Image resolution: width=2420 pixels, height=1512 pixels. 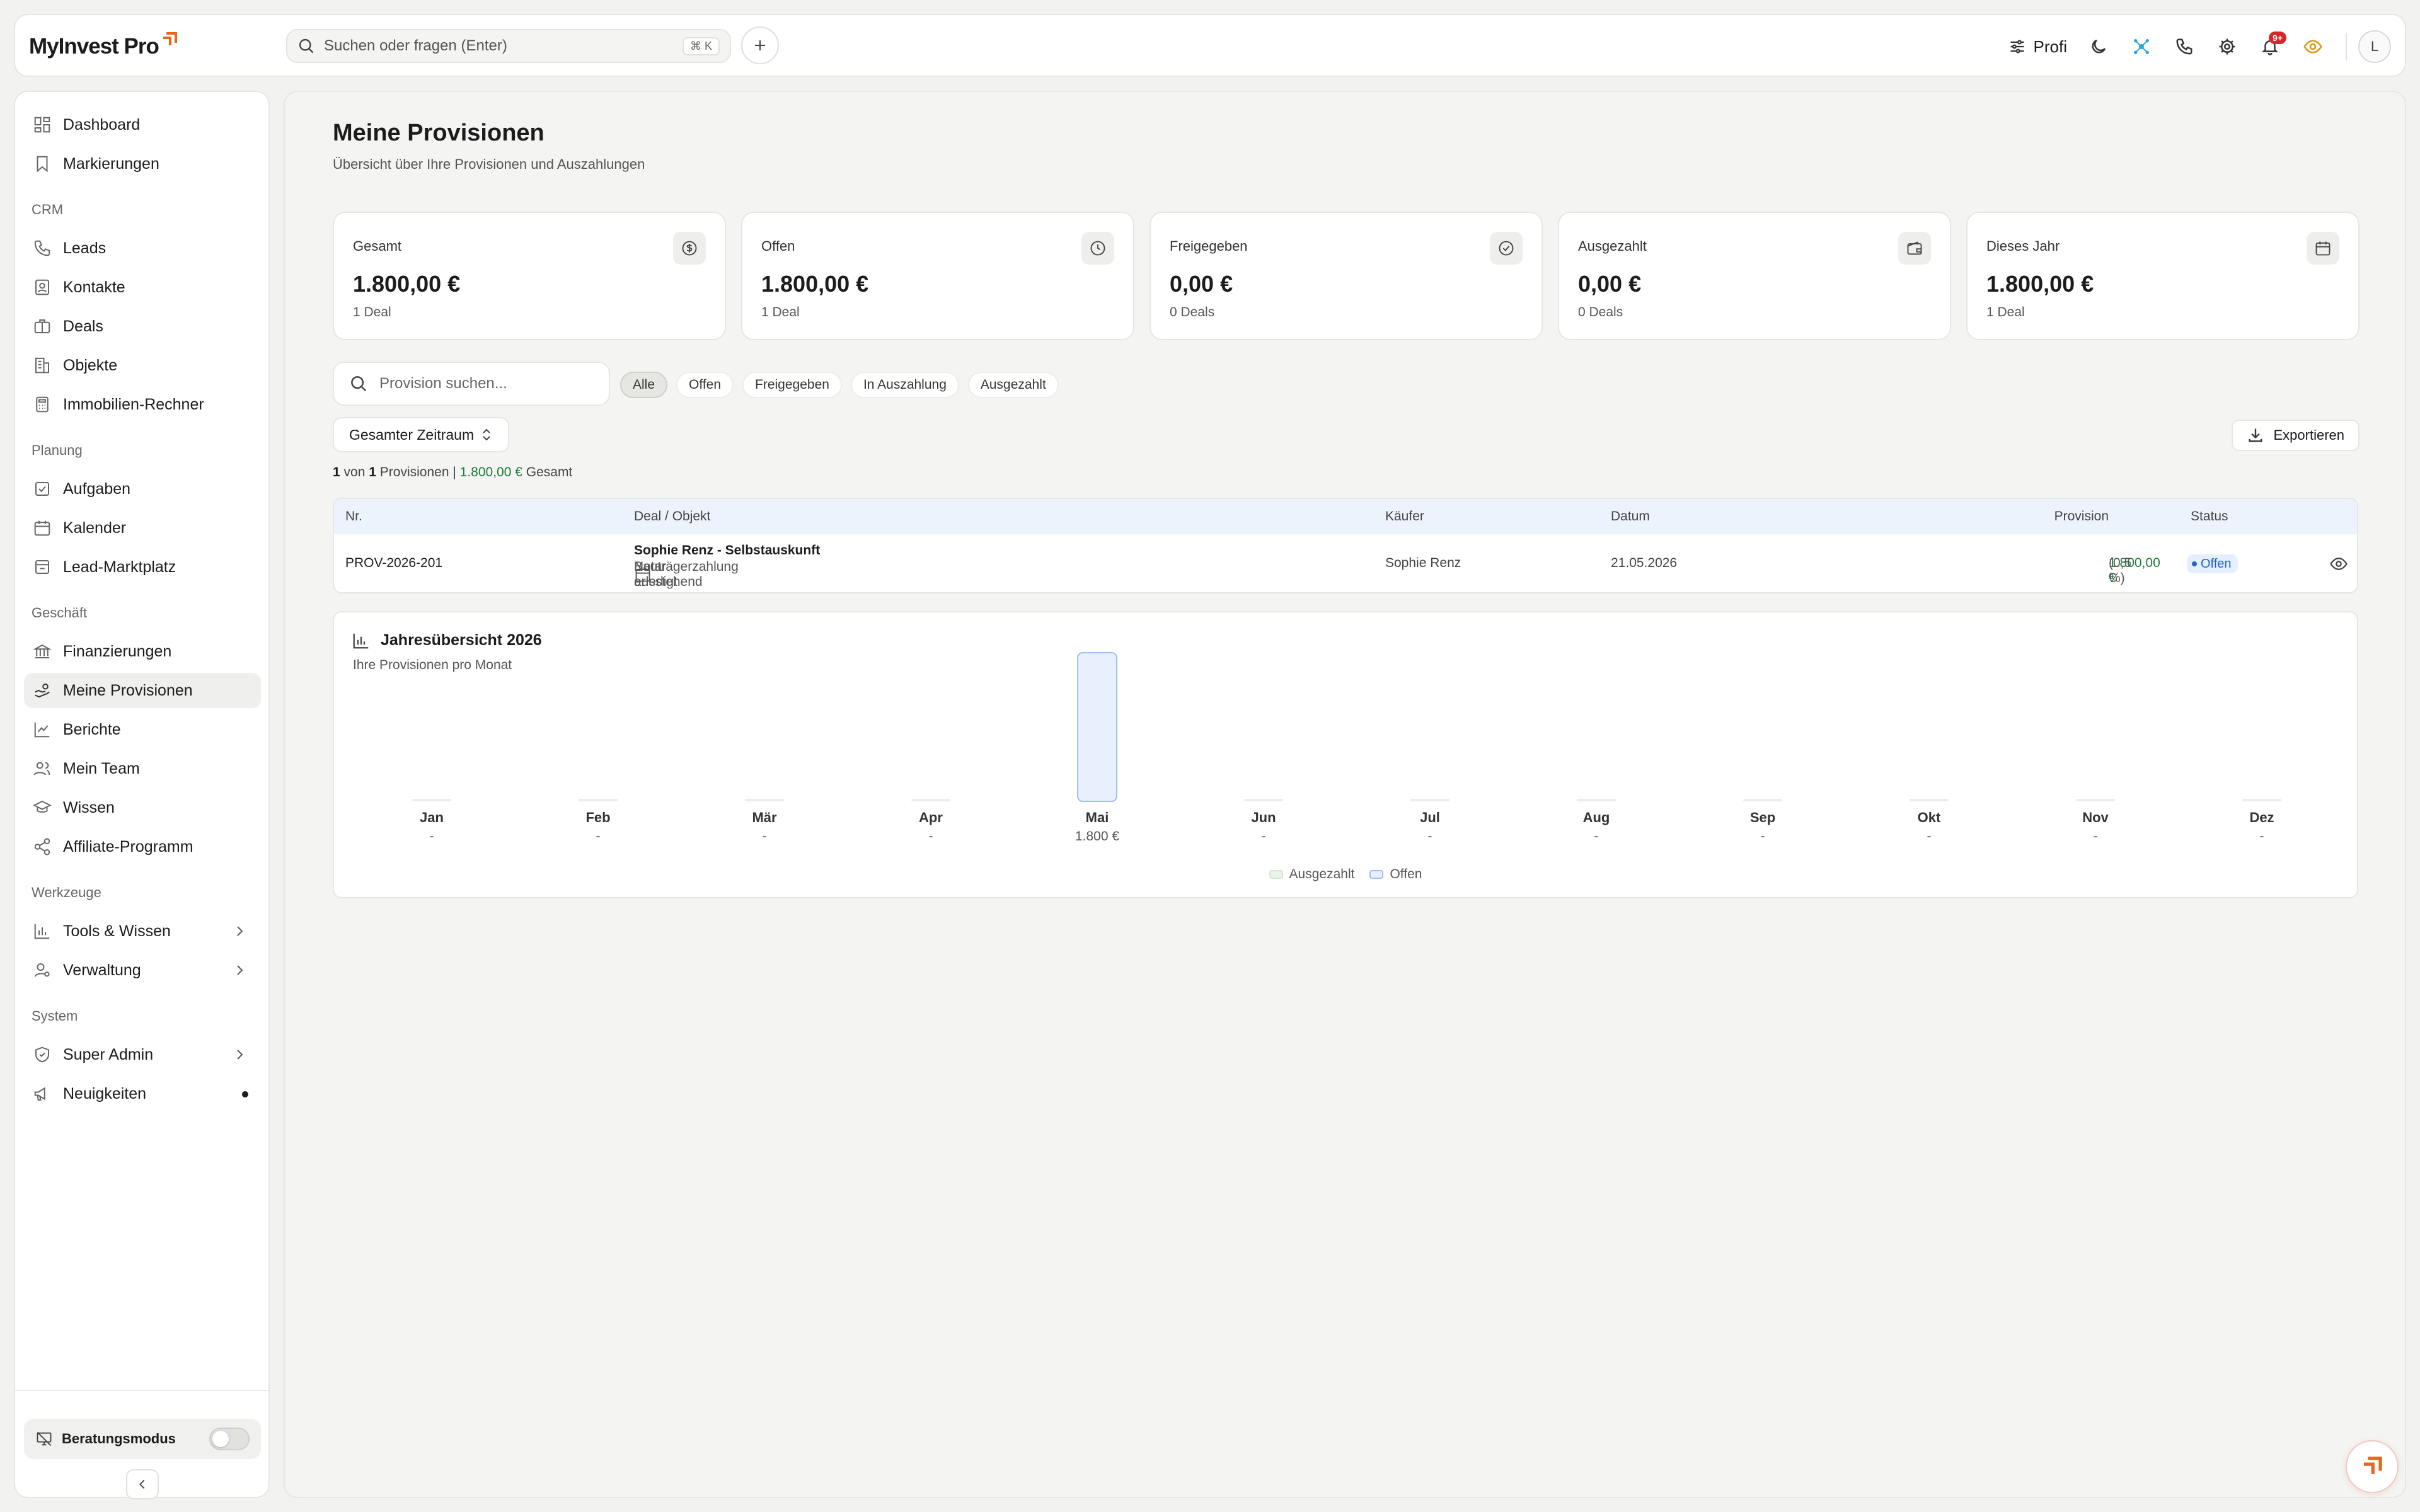 What do you see at coordinates (97, 488) in the screenshot?
I see `sidebar-item-label: Aufgaben` at bounding box center [97, 488].